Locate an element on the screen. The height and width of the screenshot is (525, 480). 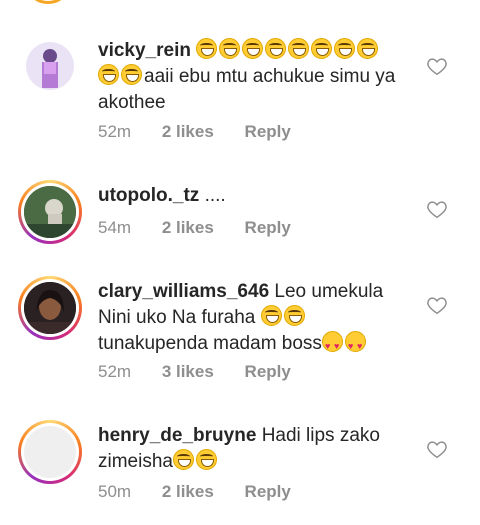
comment-meta: 52m 2 likes Reply is located at coordinates (207, 132).